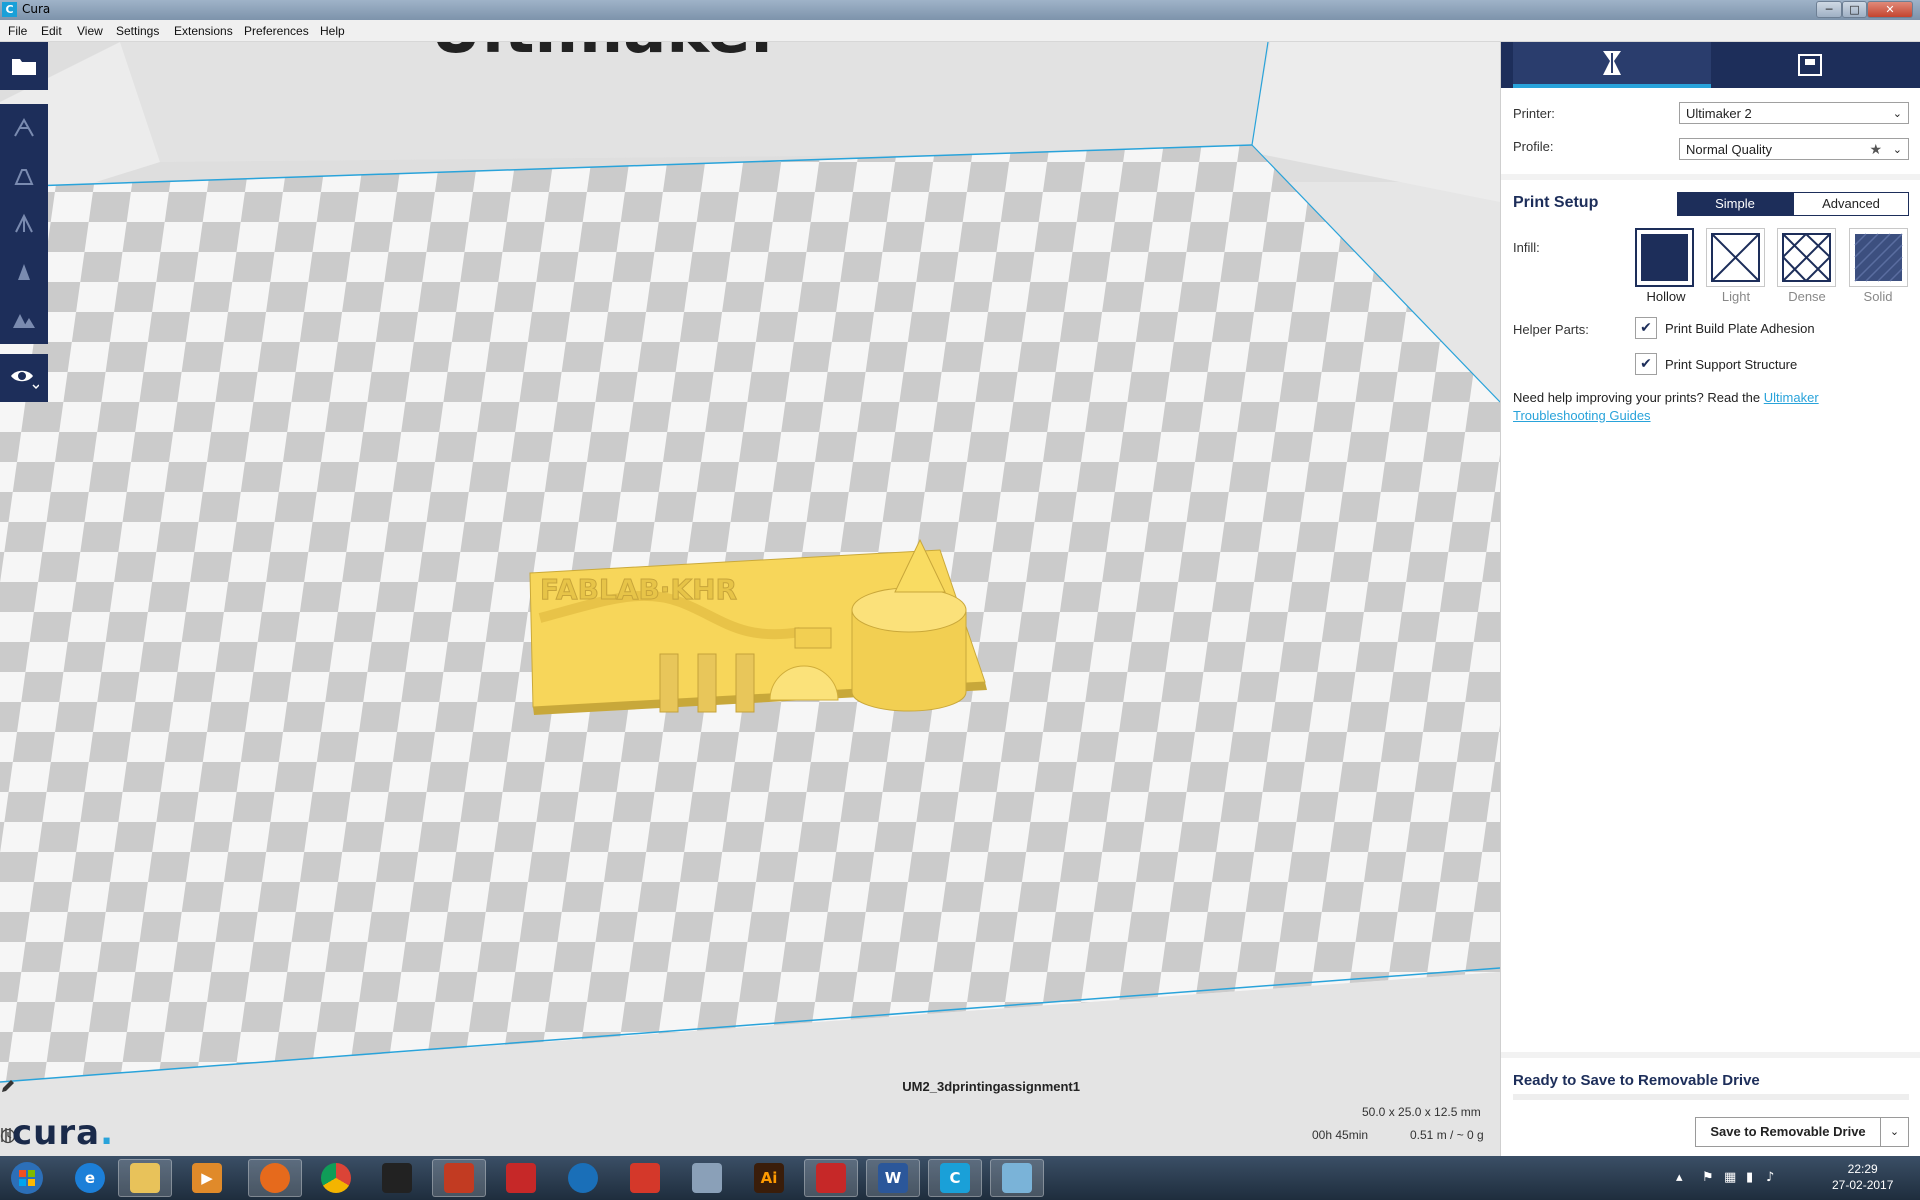  I want to click on mirror-icon, so click(24, 272).